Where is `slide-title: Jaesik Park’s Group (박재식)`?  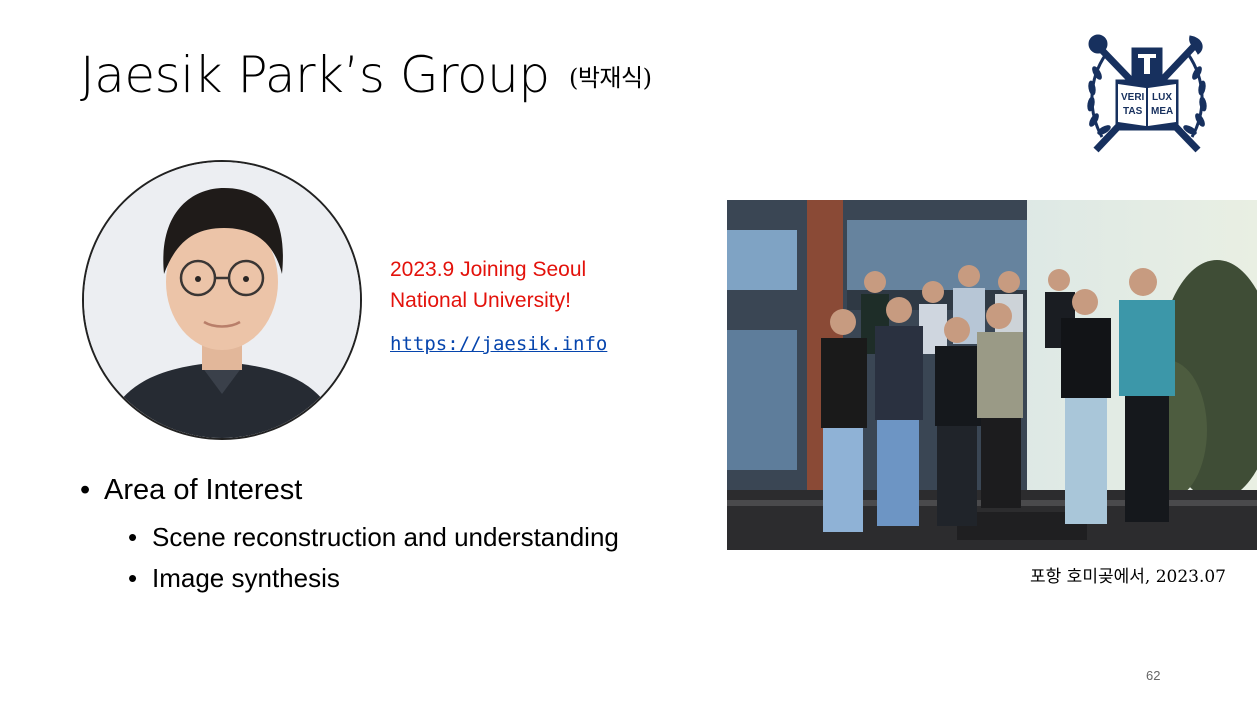
slide-title: Jaesik Park’s Group (박재식) is located at coordinates (366, 76).